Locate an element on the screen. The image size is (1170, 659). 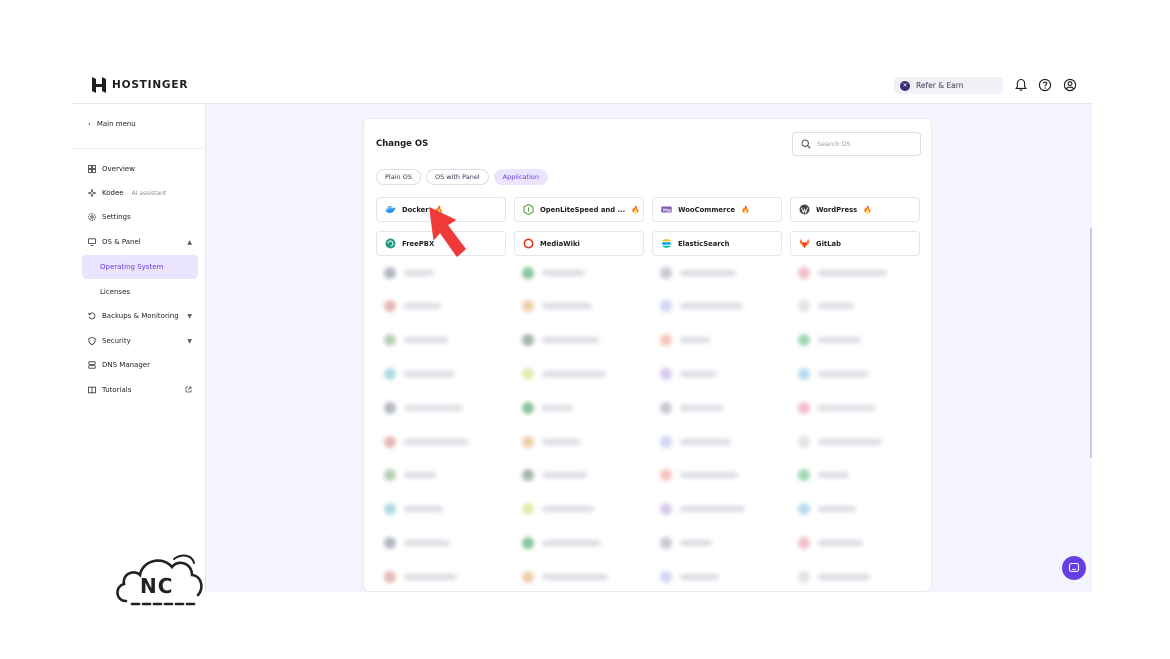
app-card-gitlab: GitLab is located at coordinates (855, 243).